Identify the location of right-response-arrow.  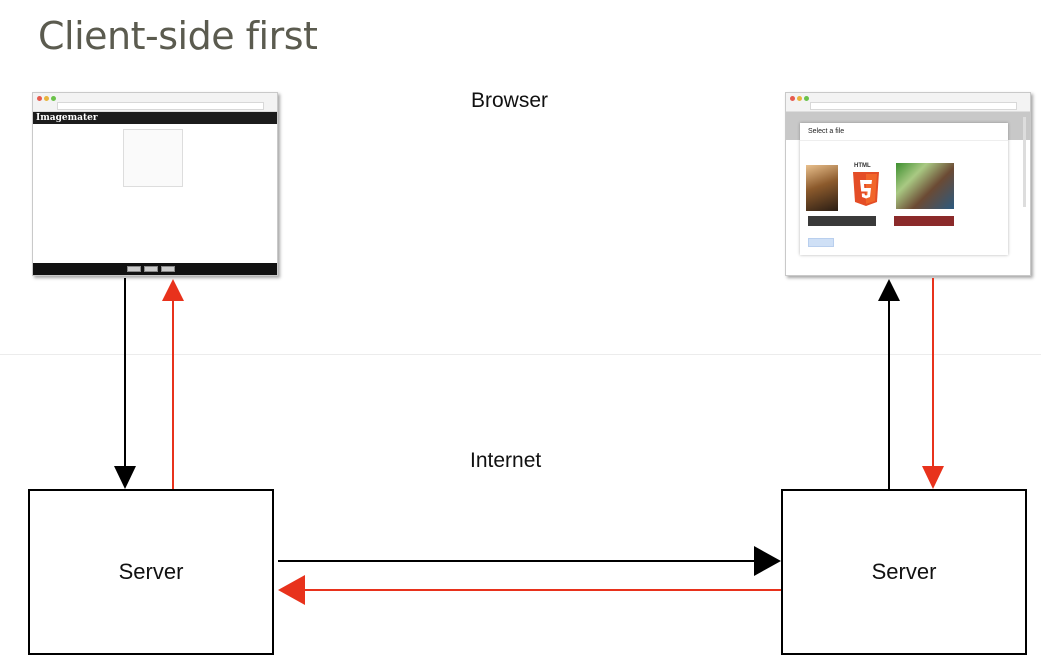
(933, 383).